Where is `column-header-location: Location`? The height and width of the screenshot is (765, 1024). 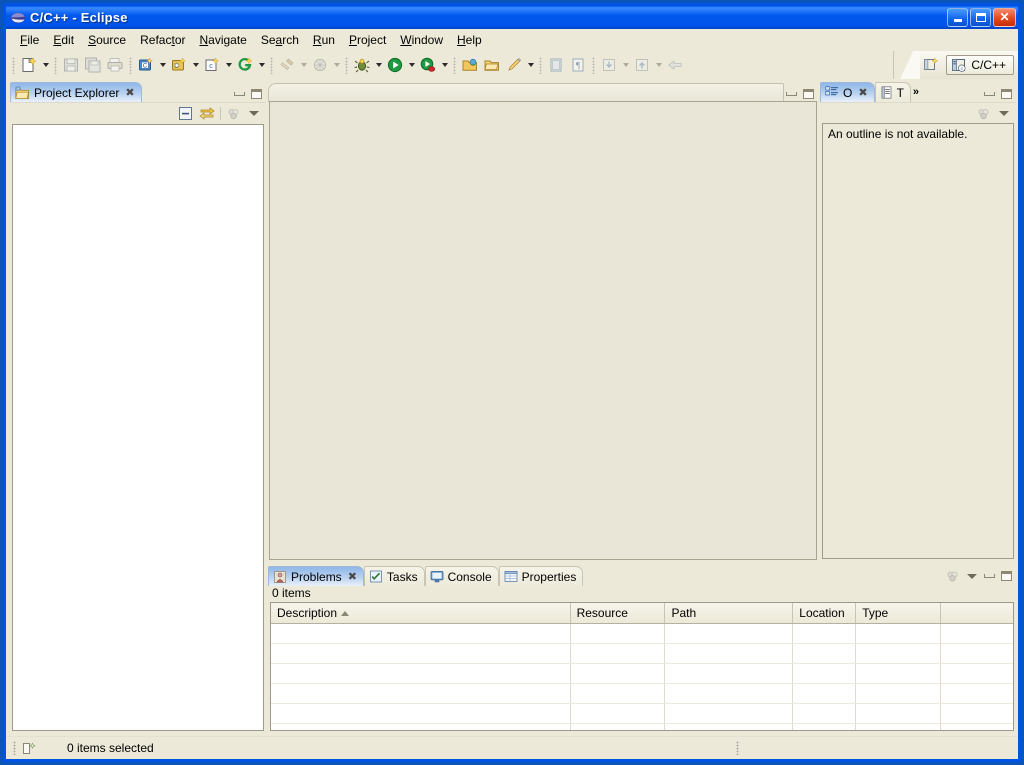 column-header-location: Location is located at coordinates (825, 613).